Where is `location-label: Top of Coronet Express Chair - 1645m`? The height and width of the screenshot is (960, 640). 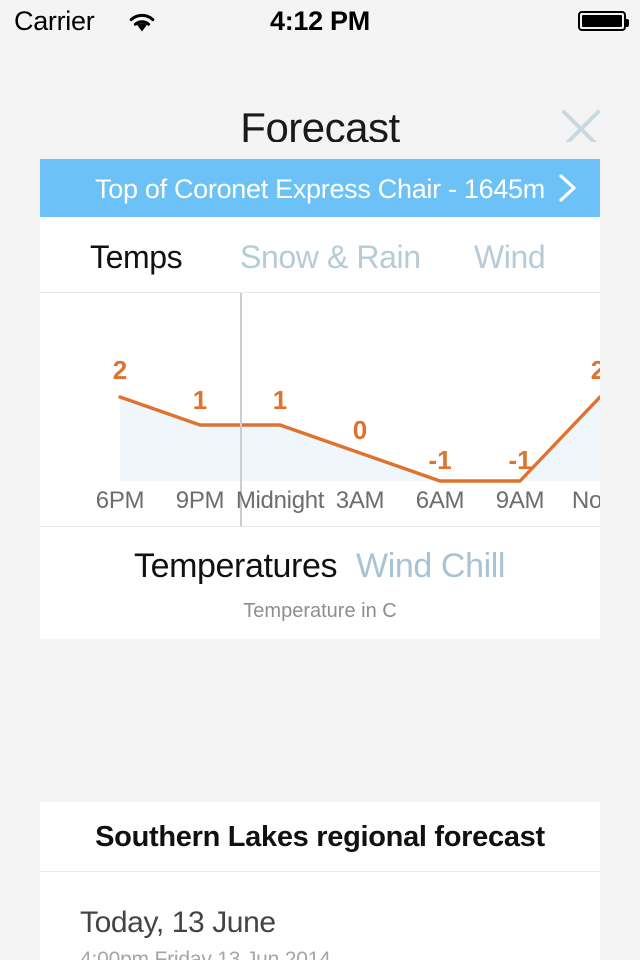
location-label: Top of Coronet Express Chair - 1645m is located at coordinates (320, 189).